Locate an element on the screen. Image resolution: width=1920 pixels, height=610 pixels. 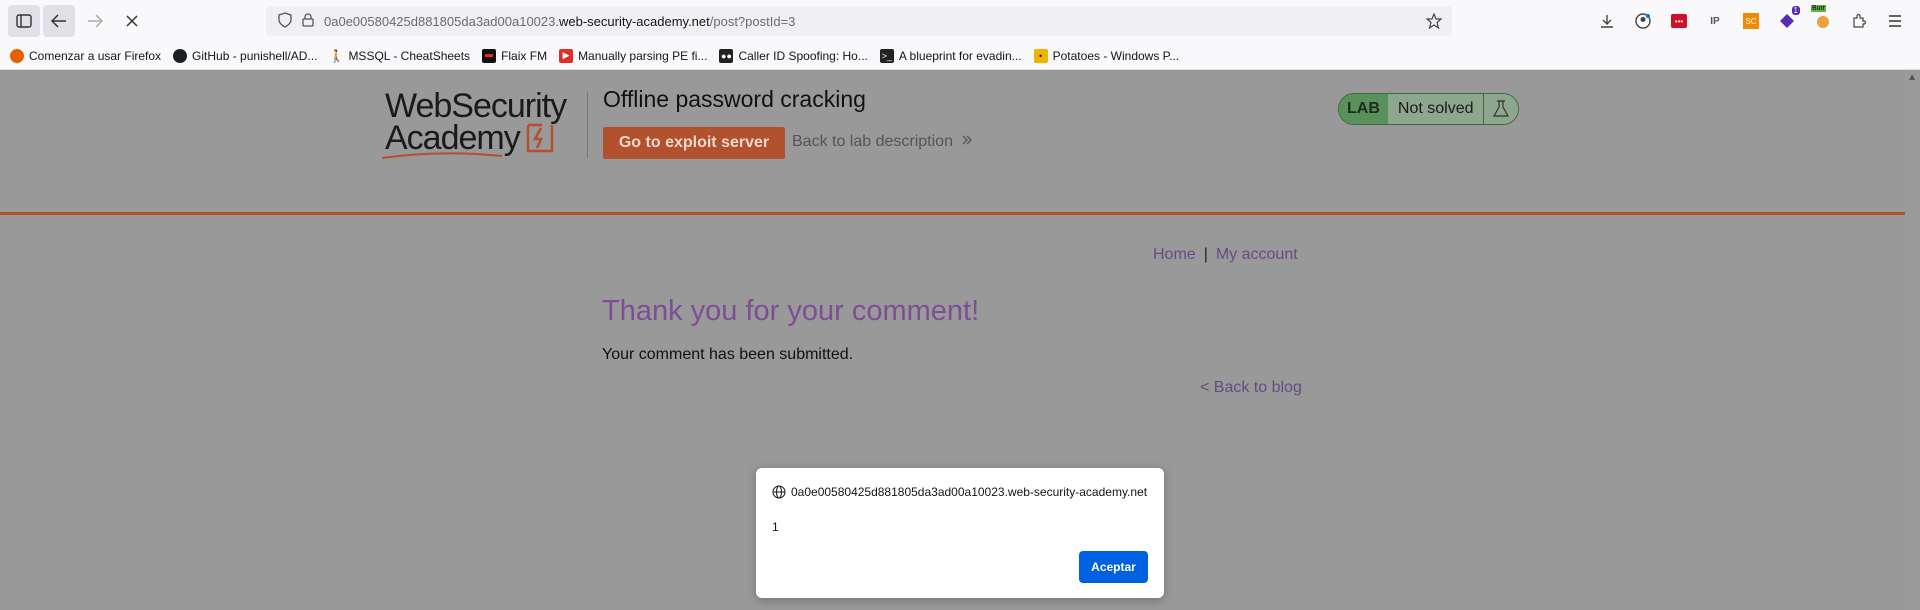
lab-status-badge: LAB Not solved is located at coordinates (1429, 109).